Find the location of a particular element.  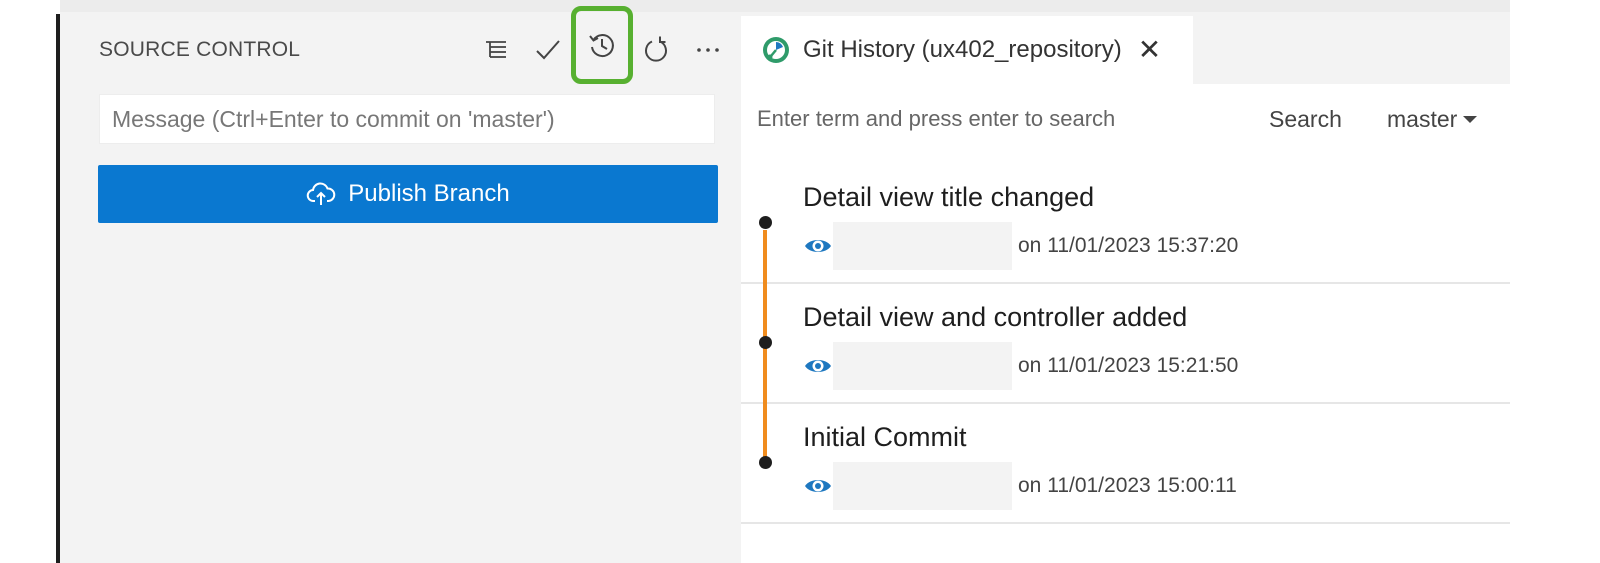

history-search-row: Search master is located at coordinates (1125, 119).